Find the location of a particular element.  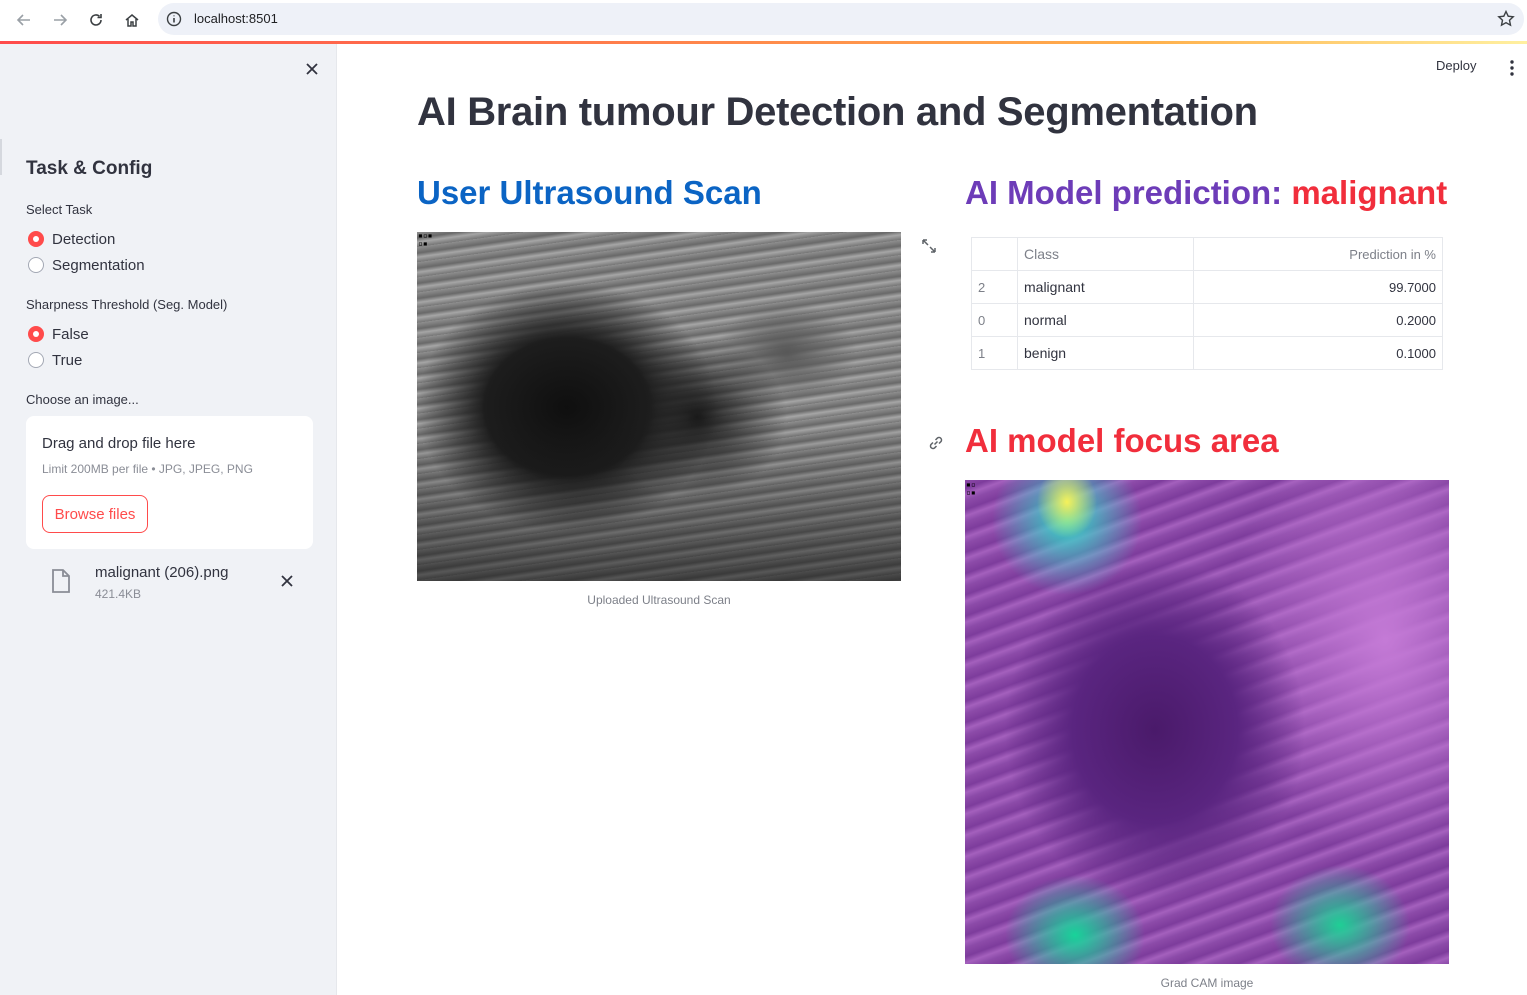

scan-caption: Uploaded Ultrasound Scan is located at coordinates (659, 600).